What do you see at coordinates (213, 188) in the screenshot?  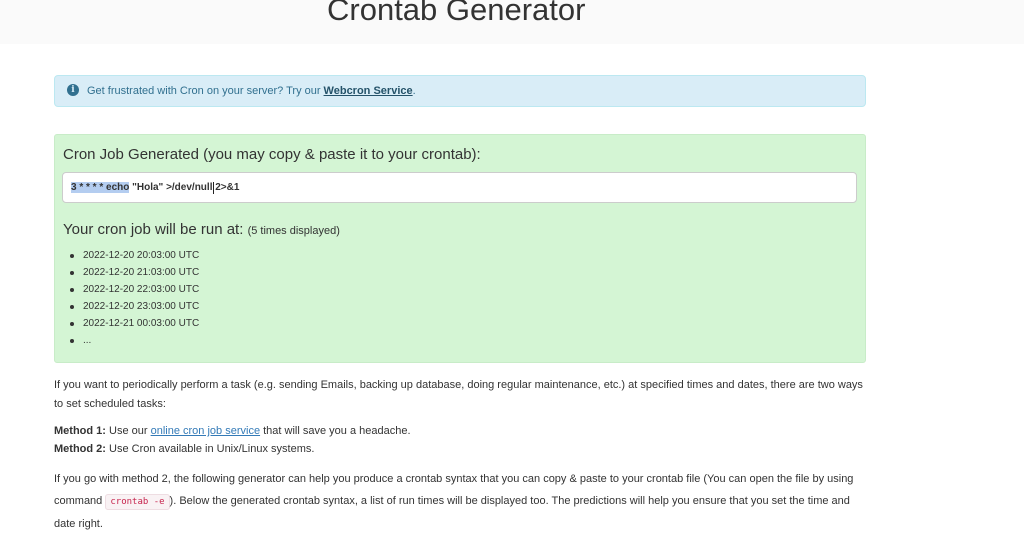 I see `text-cursor-icon` at bounding box center [213, 188].